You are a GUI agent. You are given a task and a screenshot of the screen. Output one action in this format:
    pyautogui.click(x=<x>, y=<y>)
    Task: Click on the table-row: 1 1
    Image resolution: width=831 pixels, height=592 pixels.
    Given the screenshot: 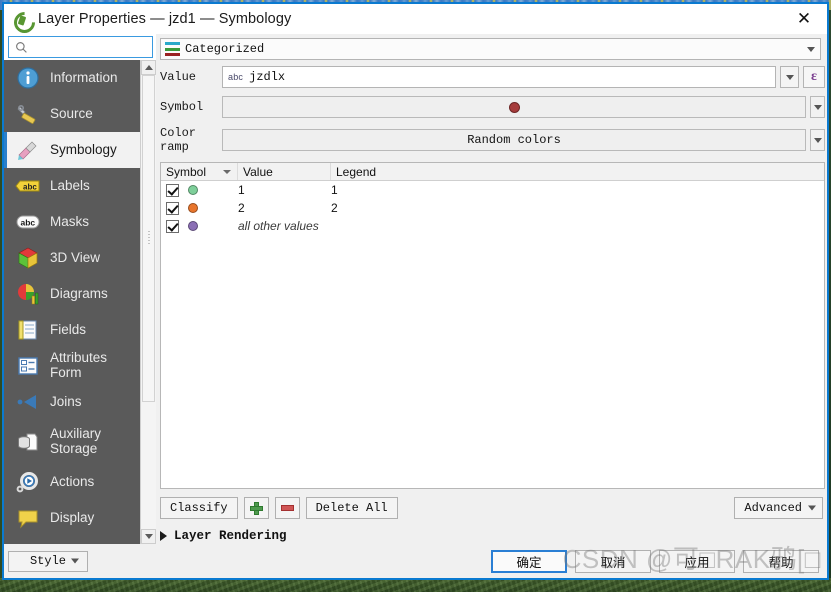 What is the action you would take?
    pyautogui.click(x=492, y=190)
    